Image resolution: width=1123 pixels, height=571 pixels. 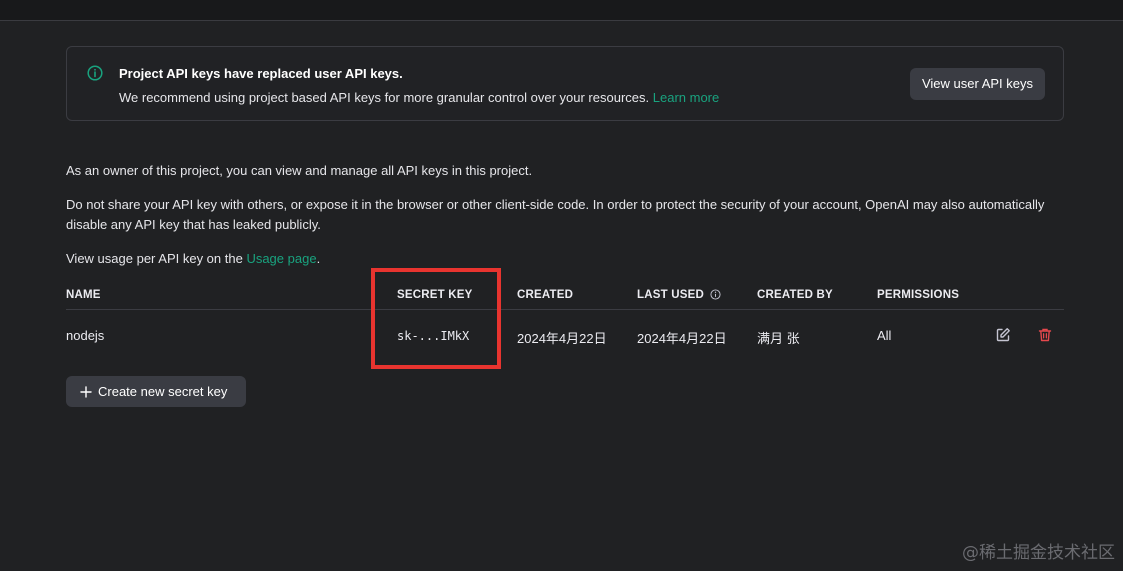 What do you see at coordinates (977, 84) in the screenshot?
I see `view-user-api-keys-button: View user API keys` at bounding box center [977, 84].